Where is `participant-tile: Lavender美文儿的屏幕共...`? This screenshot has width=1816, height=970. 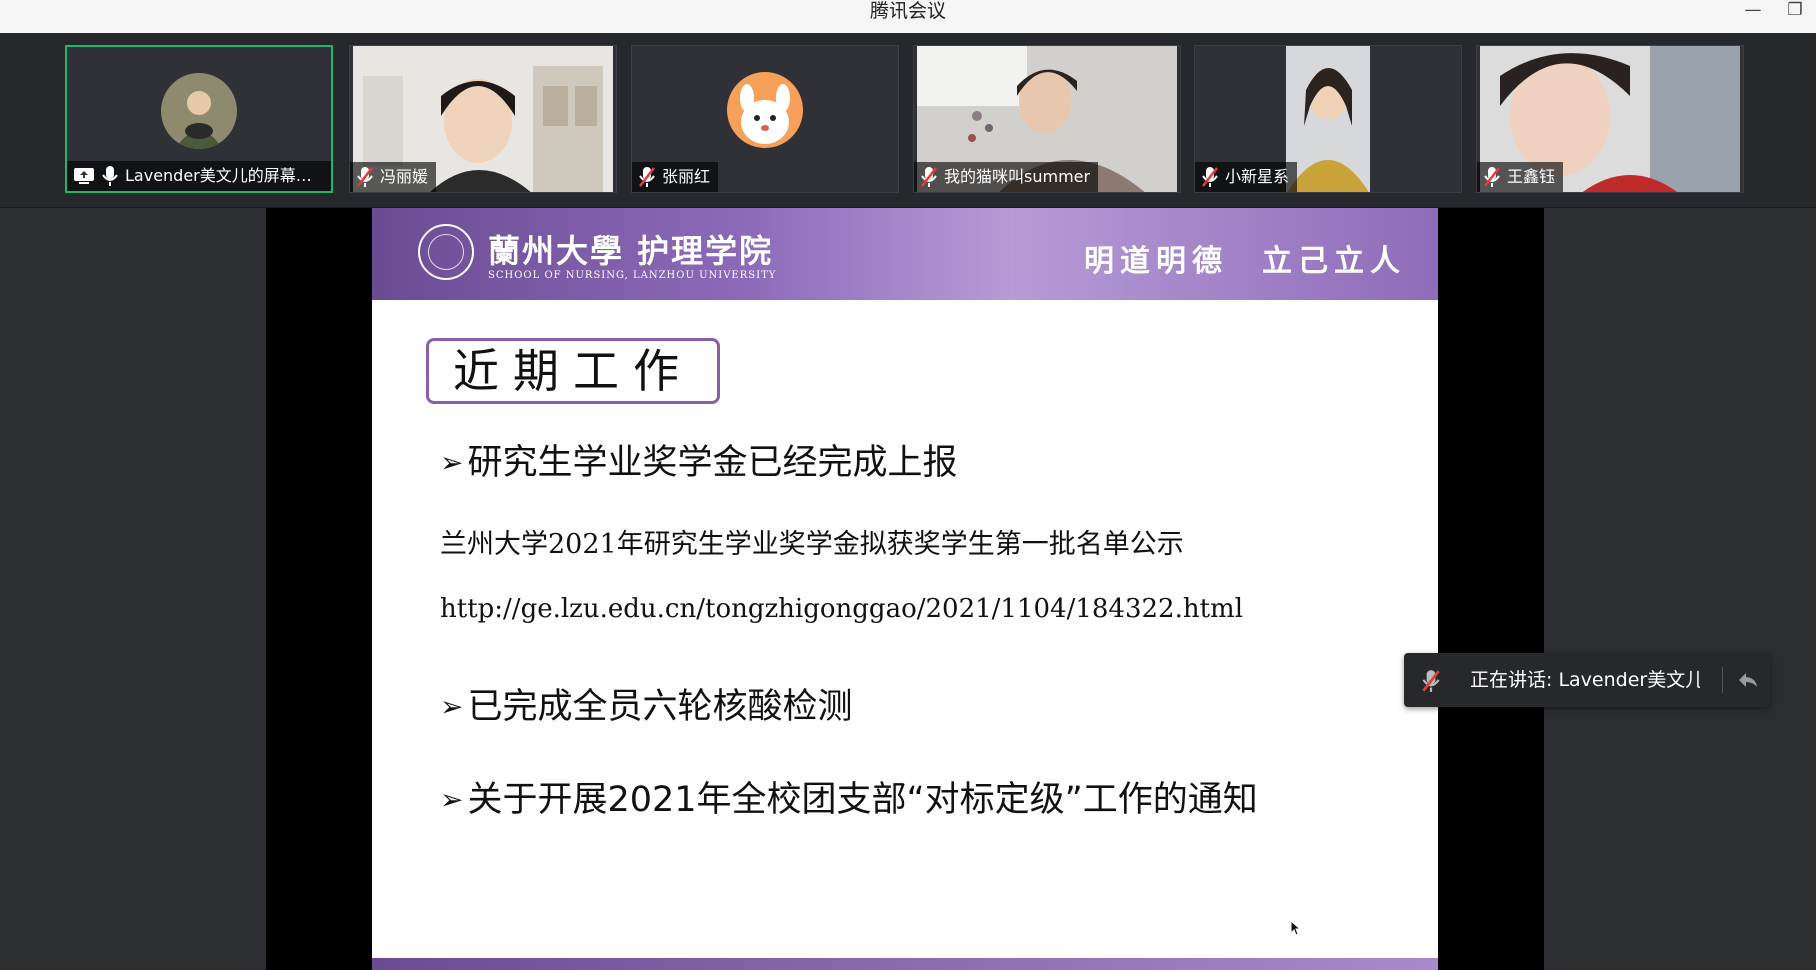
participant-tile: Lavender美文儿的屏幕共... is located at coordinates (199, 119).